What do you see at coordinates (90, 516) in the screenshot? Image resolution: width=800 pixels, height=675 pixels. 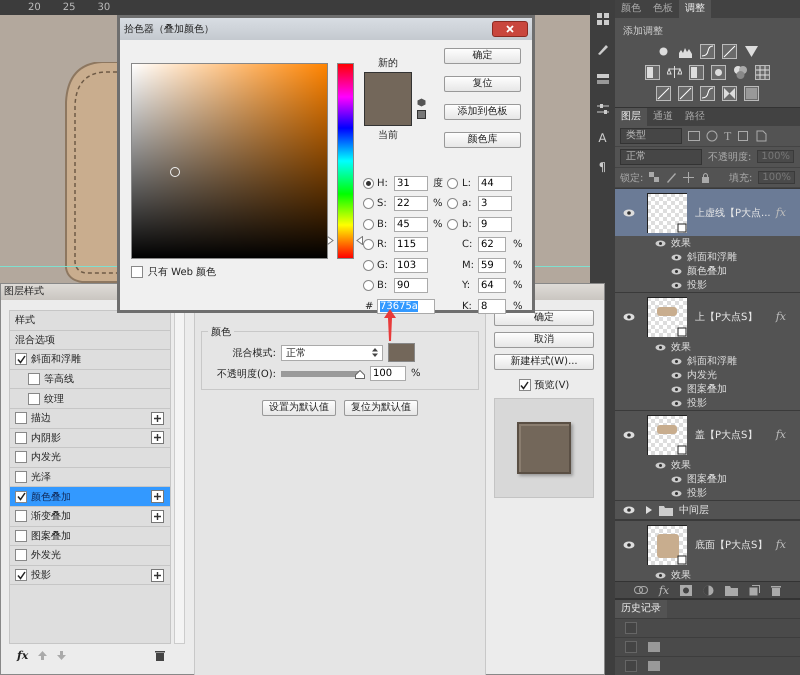 I see `style-item: 渐变叠加` at bounding box center [90, 516].